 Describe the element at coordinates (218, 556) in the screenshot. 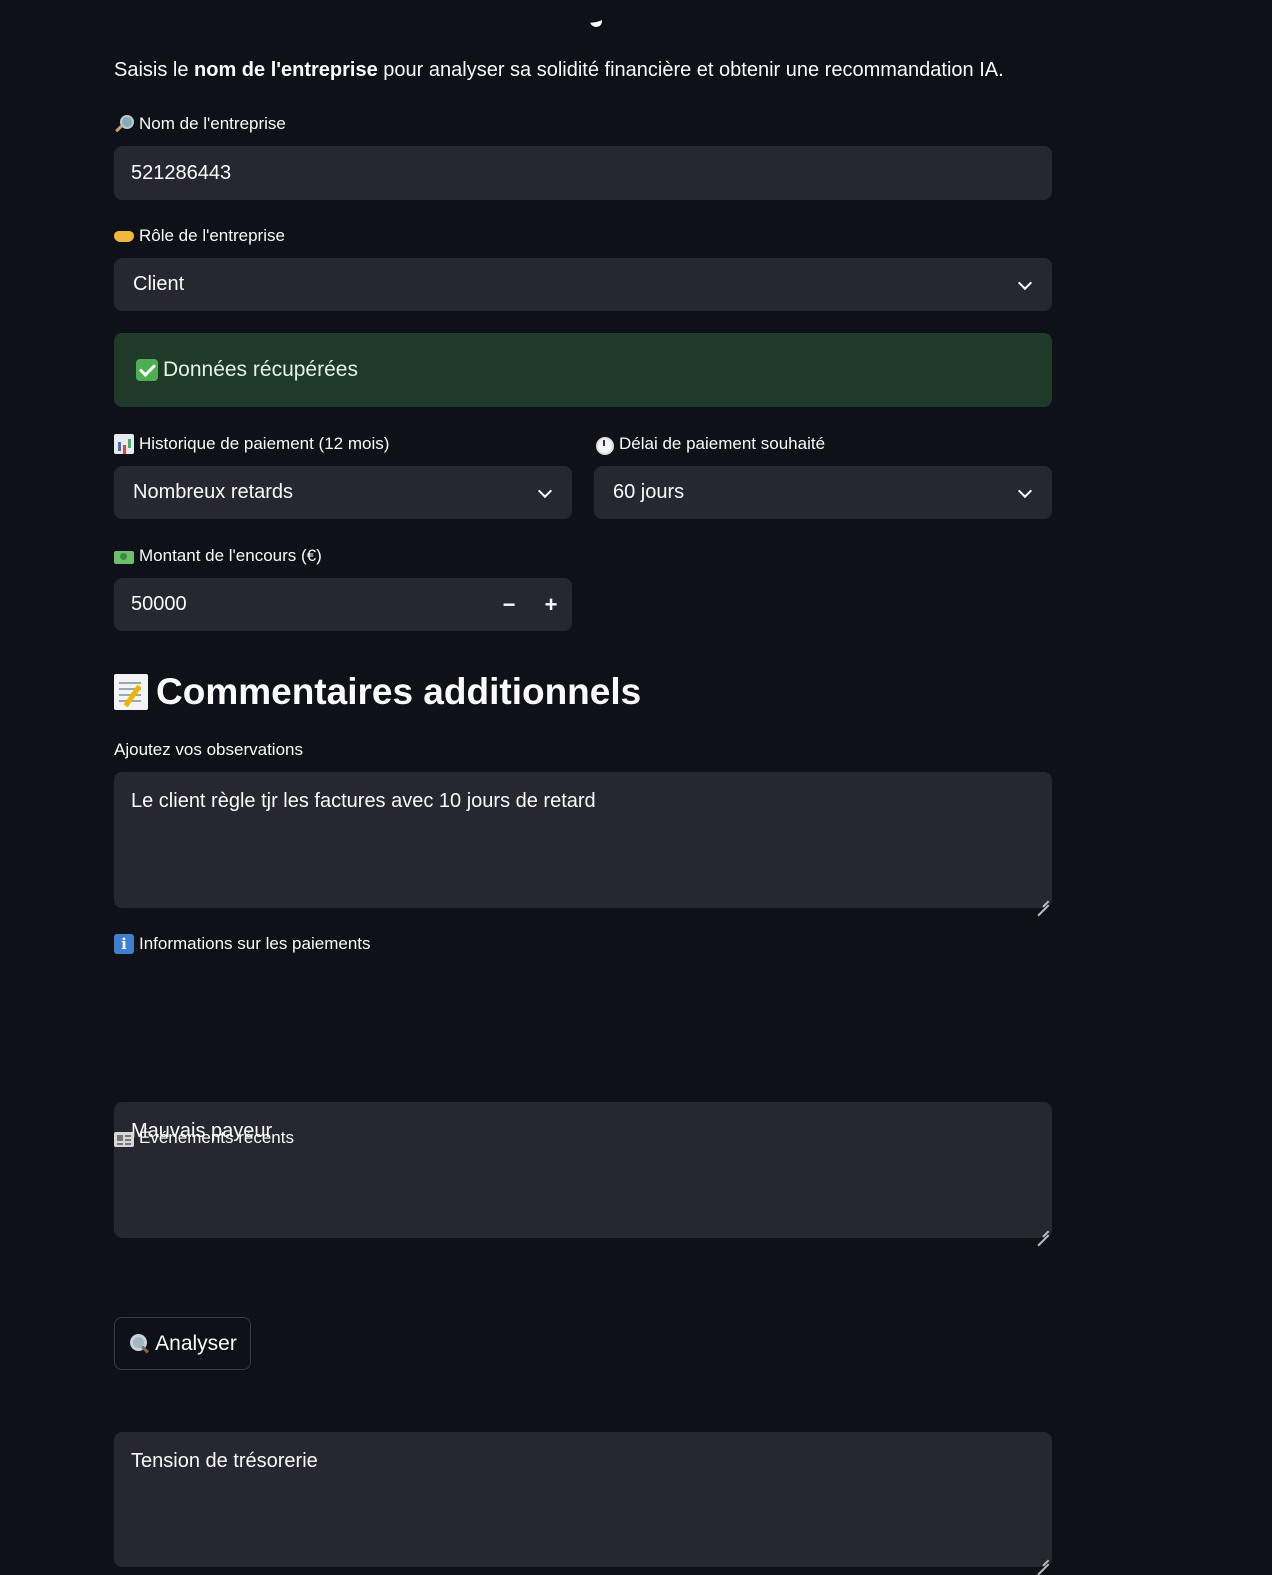

I see `outstanding-amount-label: Montant de l'encours (€)` at that location.